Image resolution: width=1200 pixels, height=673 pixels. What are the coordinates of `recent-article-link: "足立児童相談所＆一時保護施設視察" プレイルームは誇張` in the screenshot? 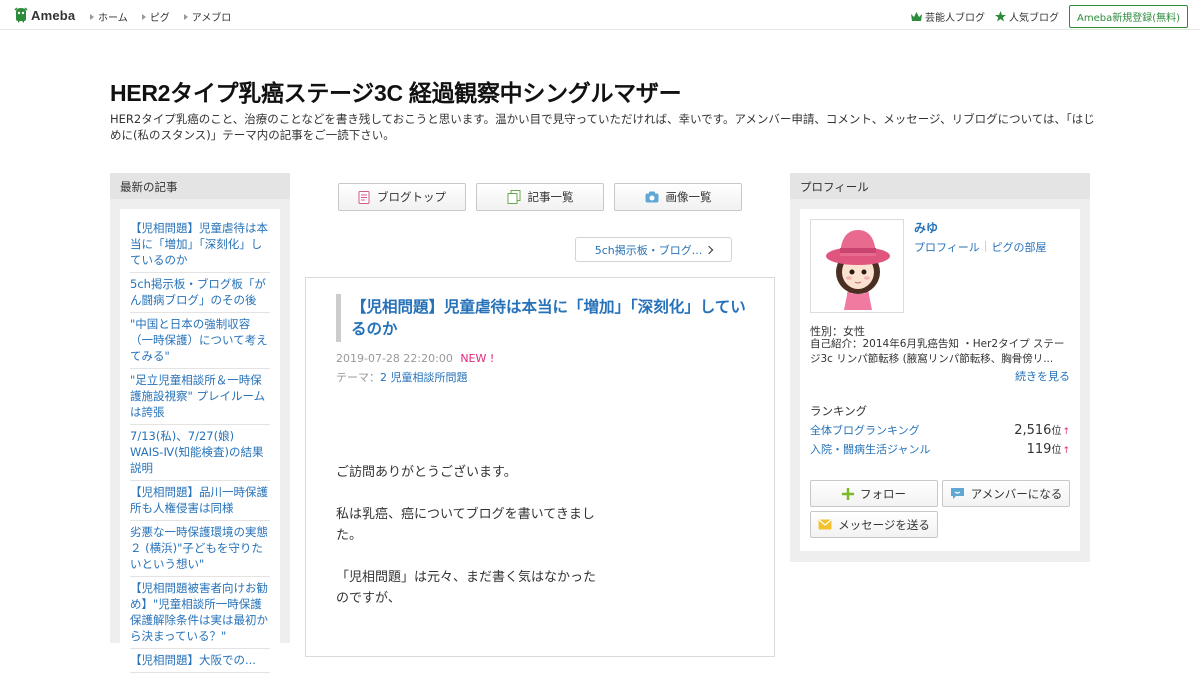 It's located at (200, 397).